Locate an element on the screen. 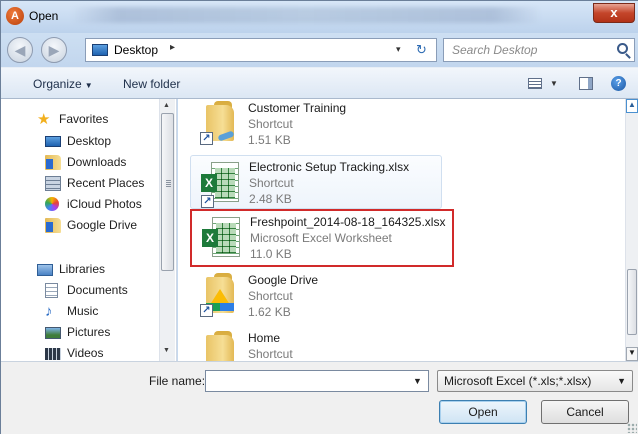  scroll-grip-icon is located at coordinates (168, 183).